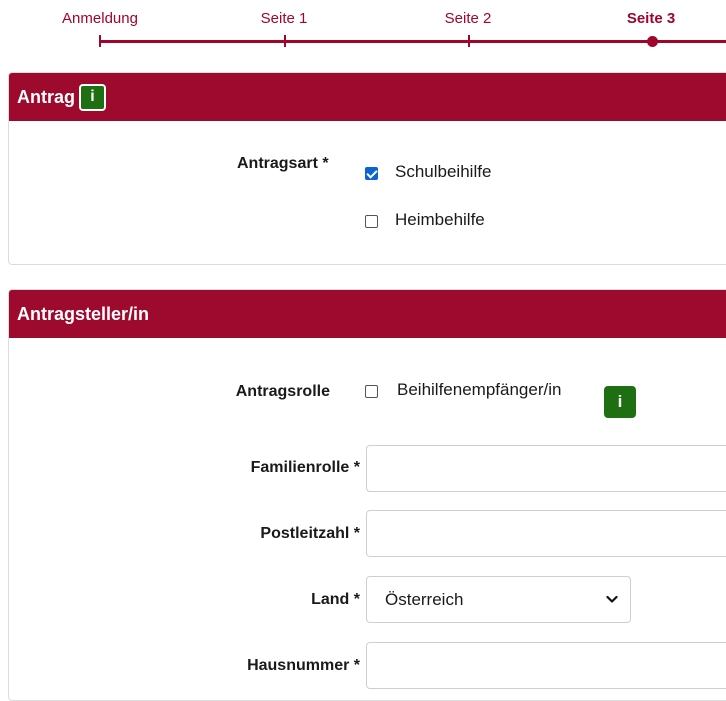 Image resolution: width=726 pixels, height=701 pixels. Describe the element at coordinates (371, 391) in the screenshot. I see `beihilfenempfaenger-checkbox` at that location.